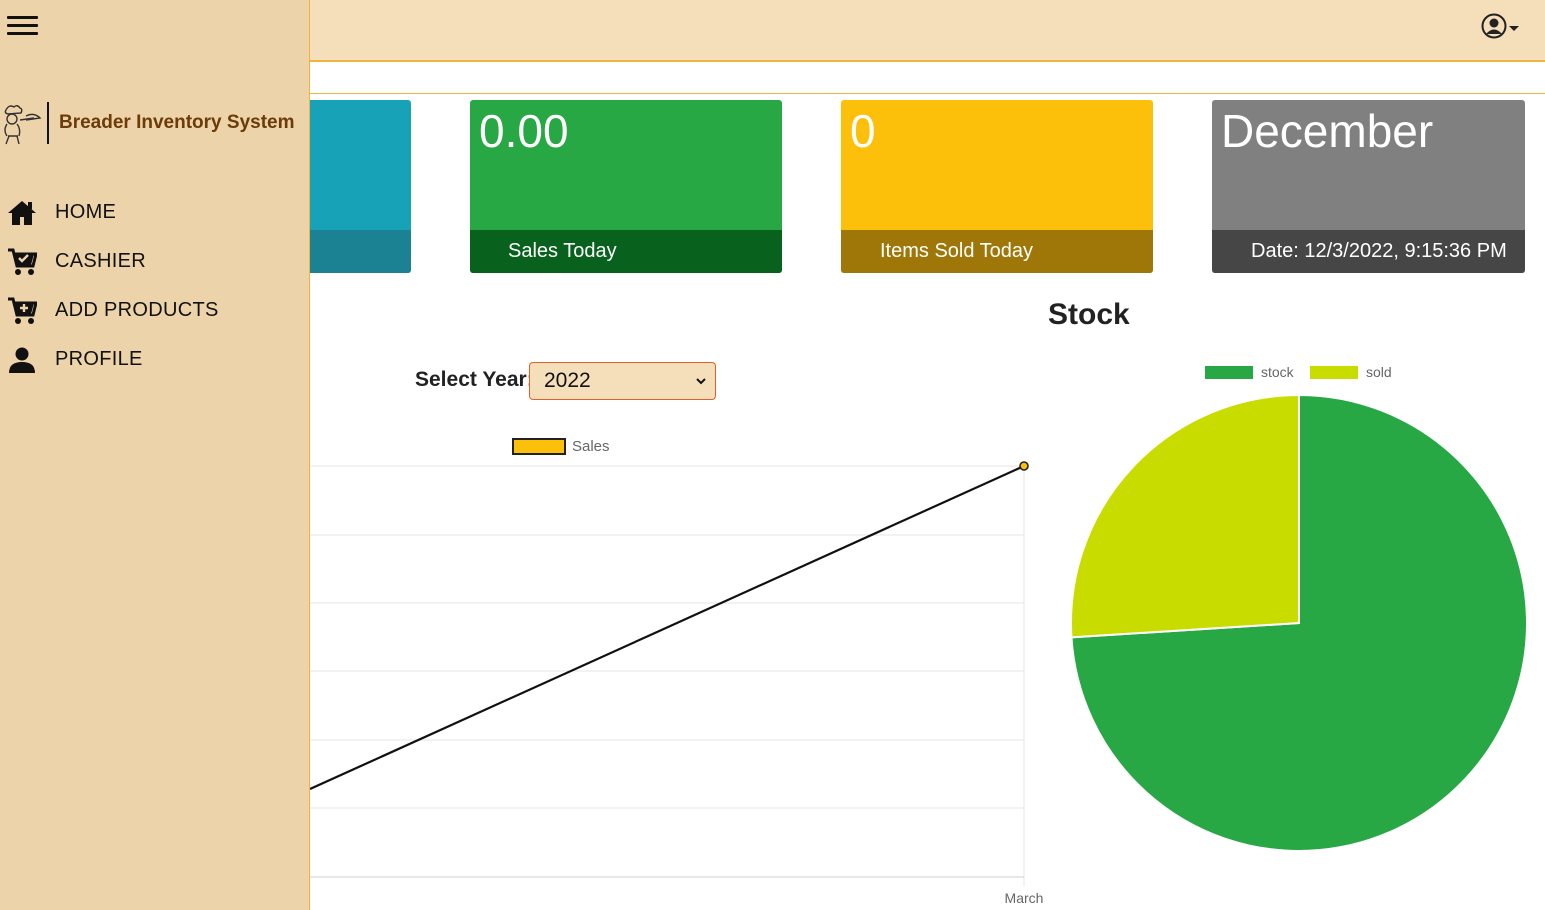 This screenshot has height=910, width=1545. I want to click on person-icon, so click(22, 360).